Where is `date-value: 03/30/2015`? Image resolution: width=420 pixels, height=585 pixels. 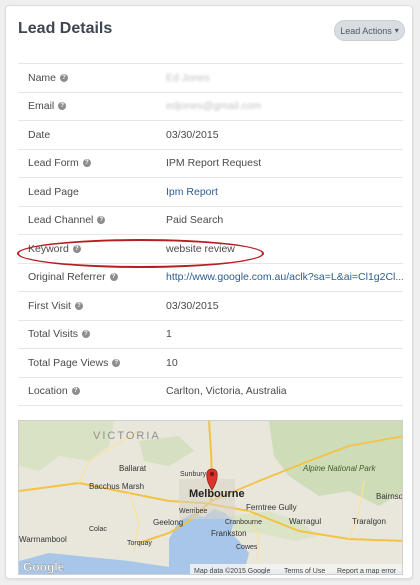 date-value: 03/30/2015 is located at coordinates (192, 134).